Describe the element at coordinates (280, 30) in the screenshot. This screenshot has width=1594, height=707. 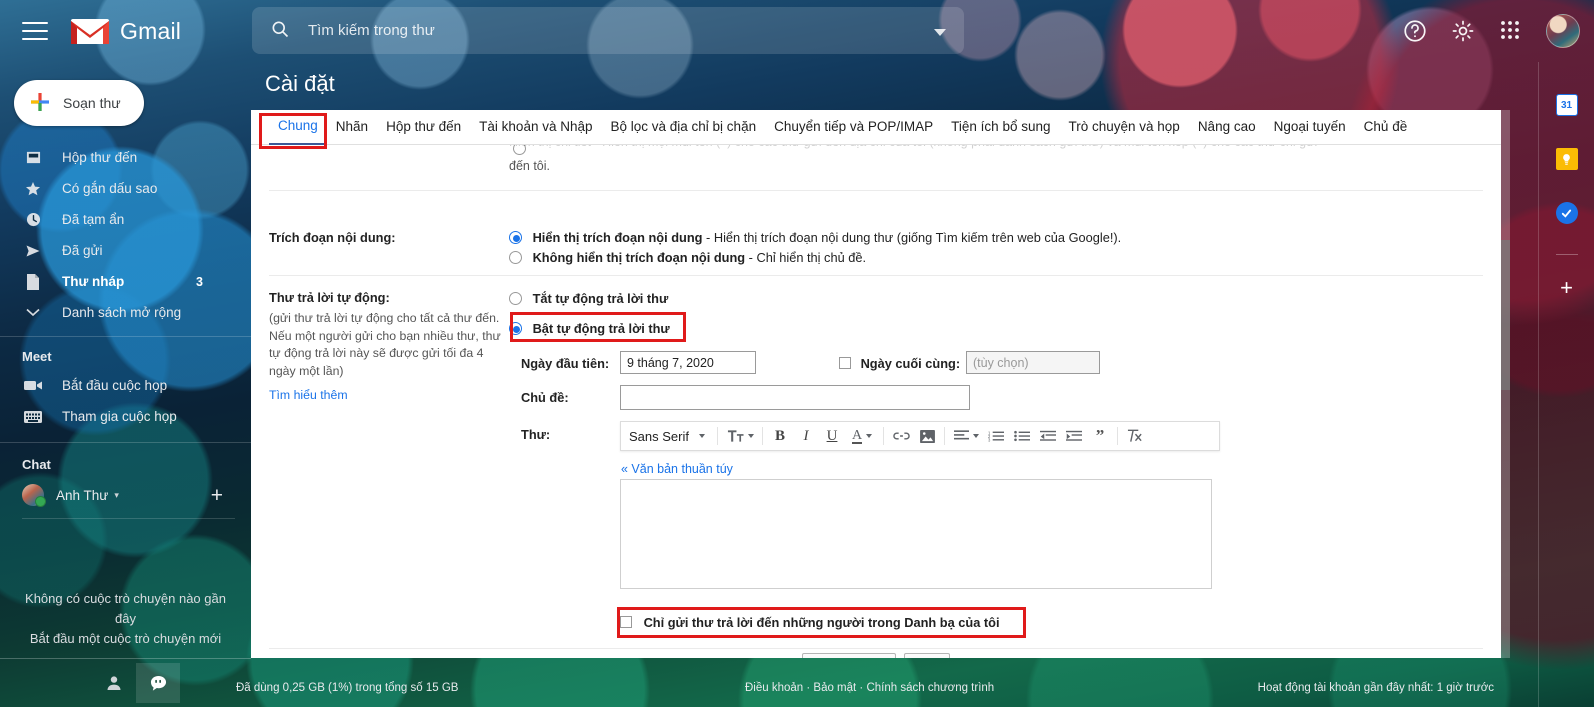
I see `search-icon` at that location.